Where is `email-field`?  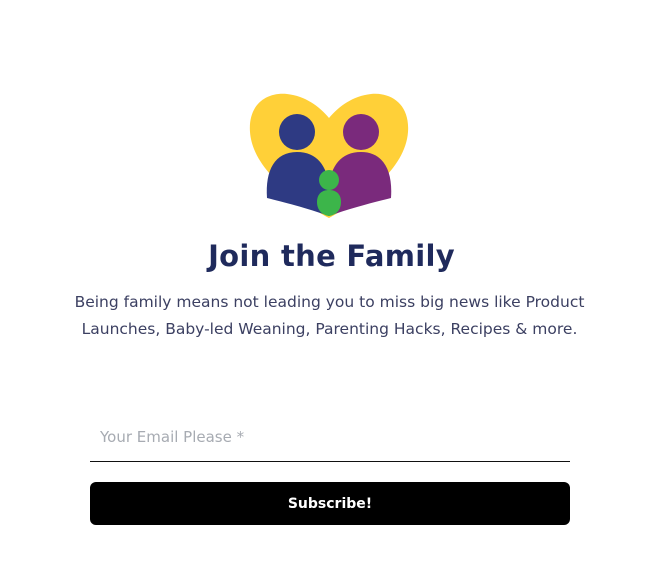
email-field is located at coordinates (330, 436).